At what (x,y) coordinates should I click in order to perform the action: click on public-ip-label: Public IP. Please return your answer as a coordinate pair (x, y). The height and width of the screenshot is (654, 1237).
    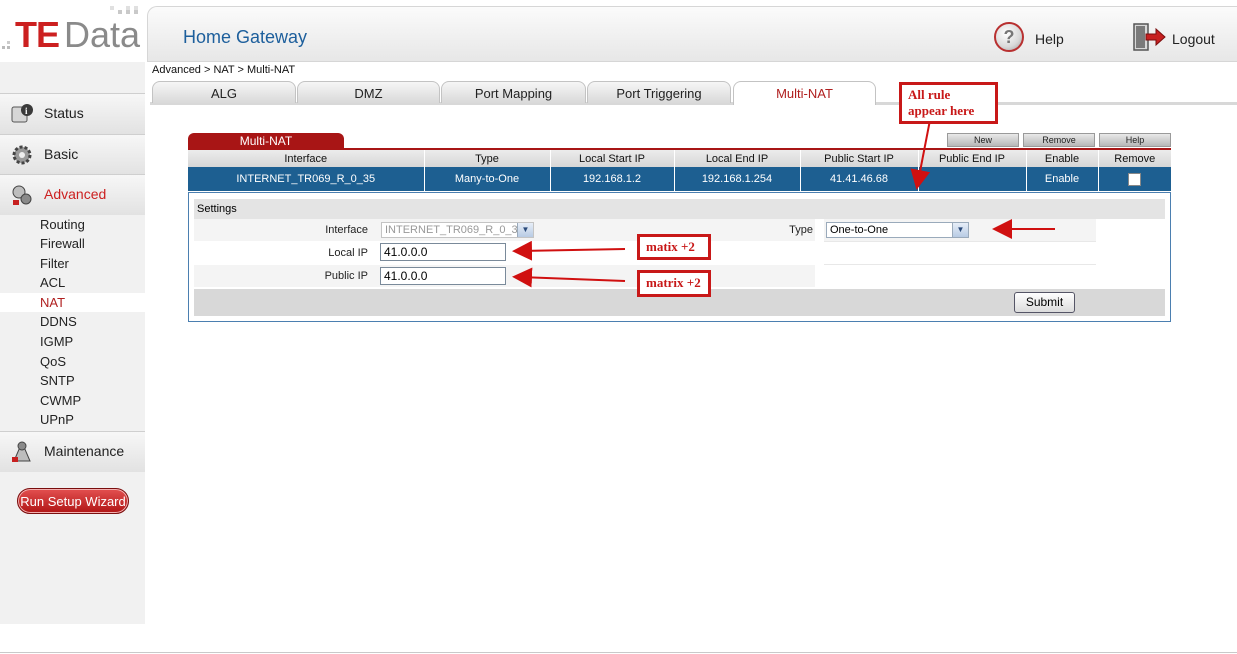
    Looking at the image, I should click on (346, 276).